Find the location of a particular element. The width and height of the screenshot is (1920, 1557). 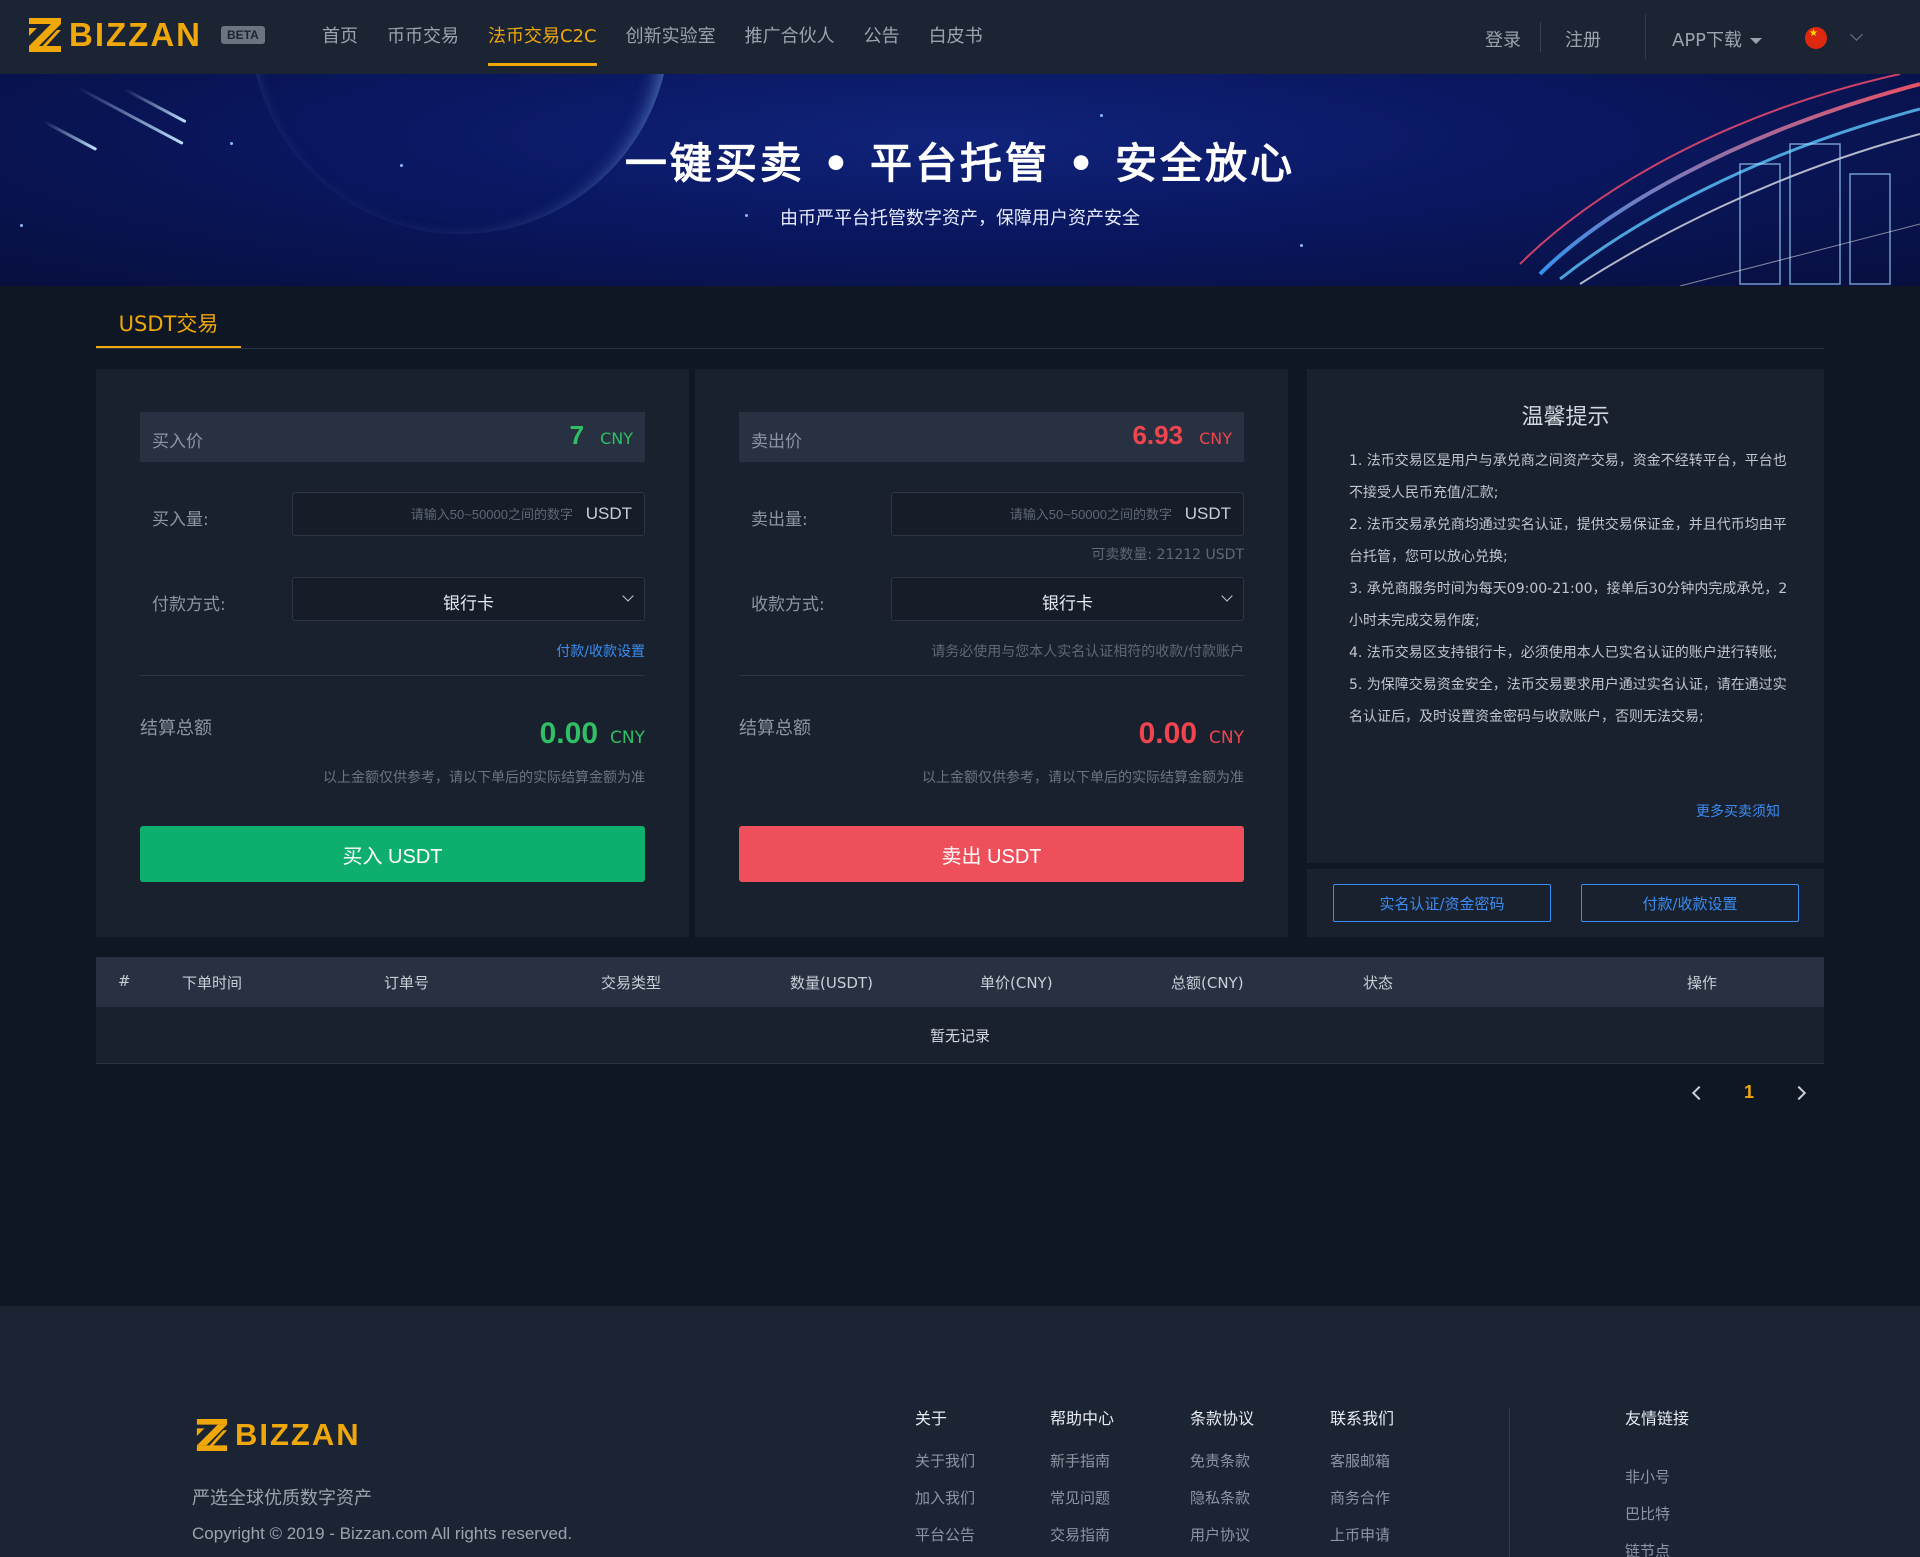

footer-link: 新手指南 is located at coordinates (1105, 1468).